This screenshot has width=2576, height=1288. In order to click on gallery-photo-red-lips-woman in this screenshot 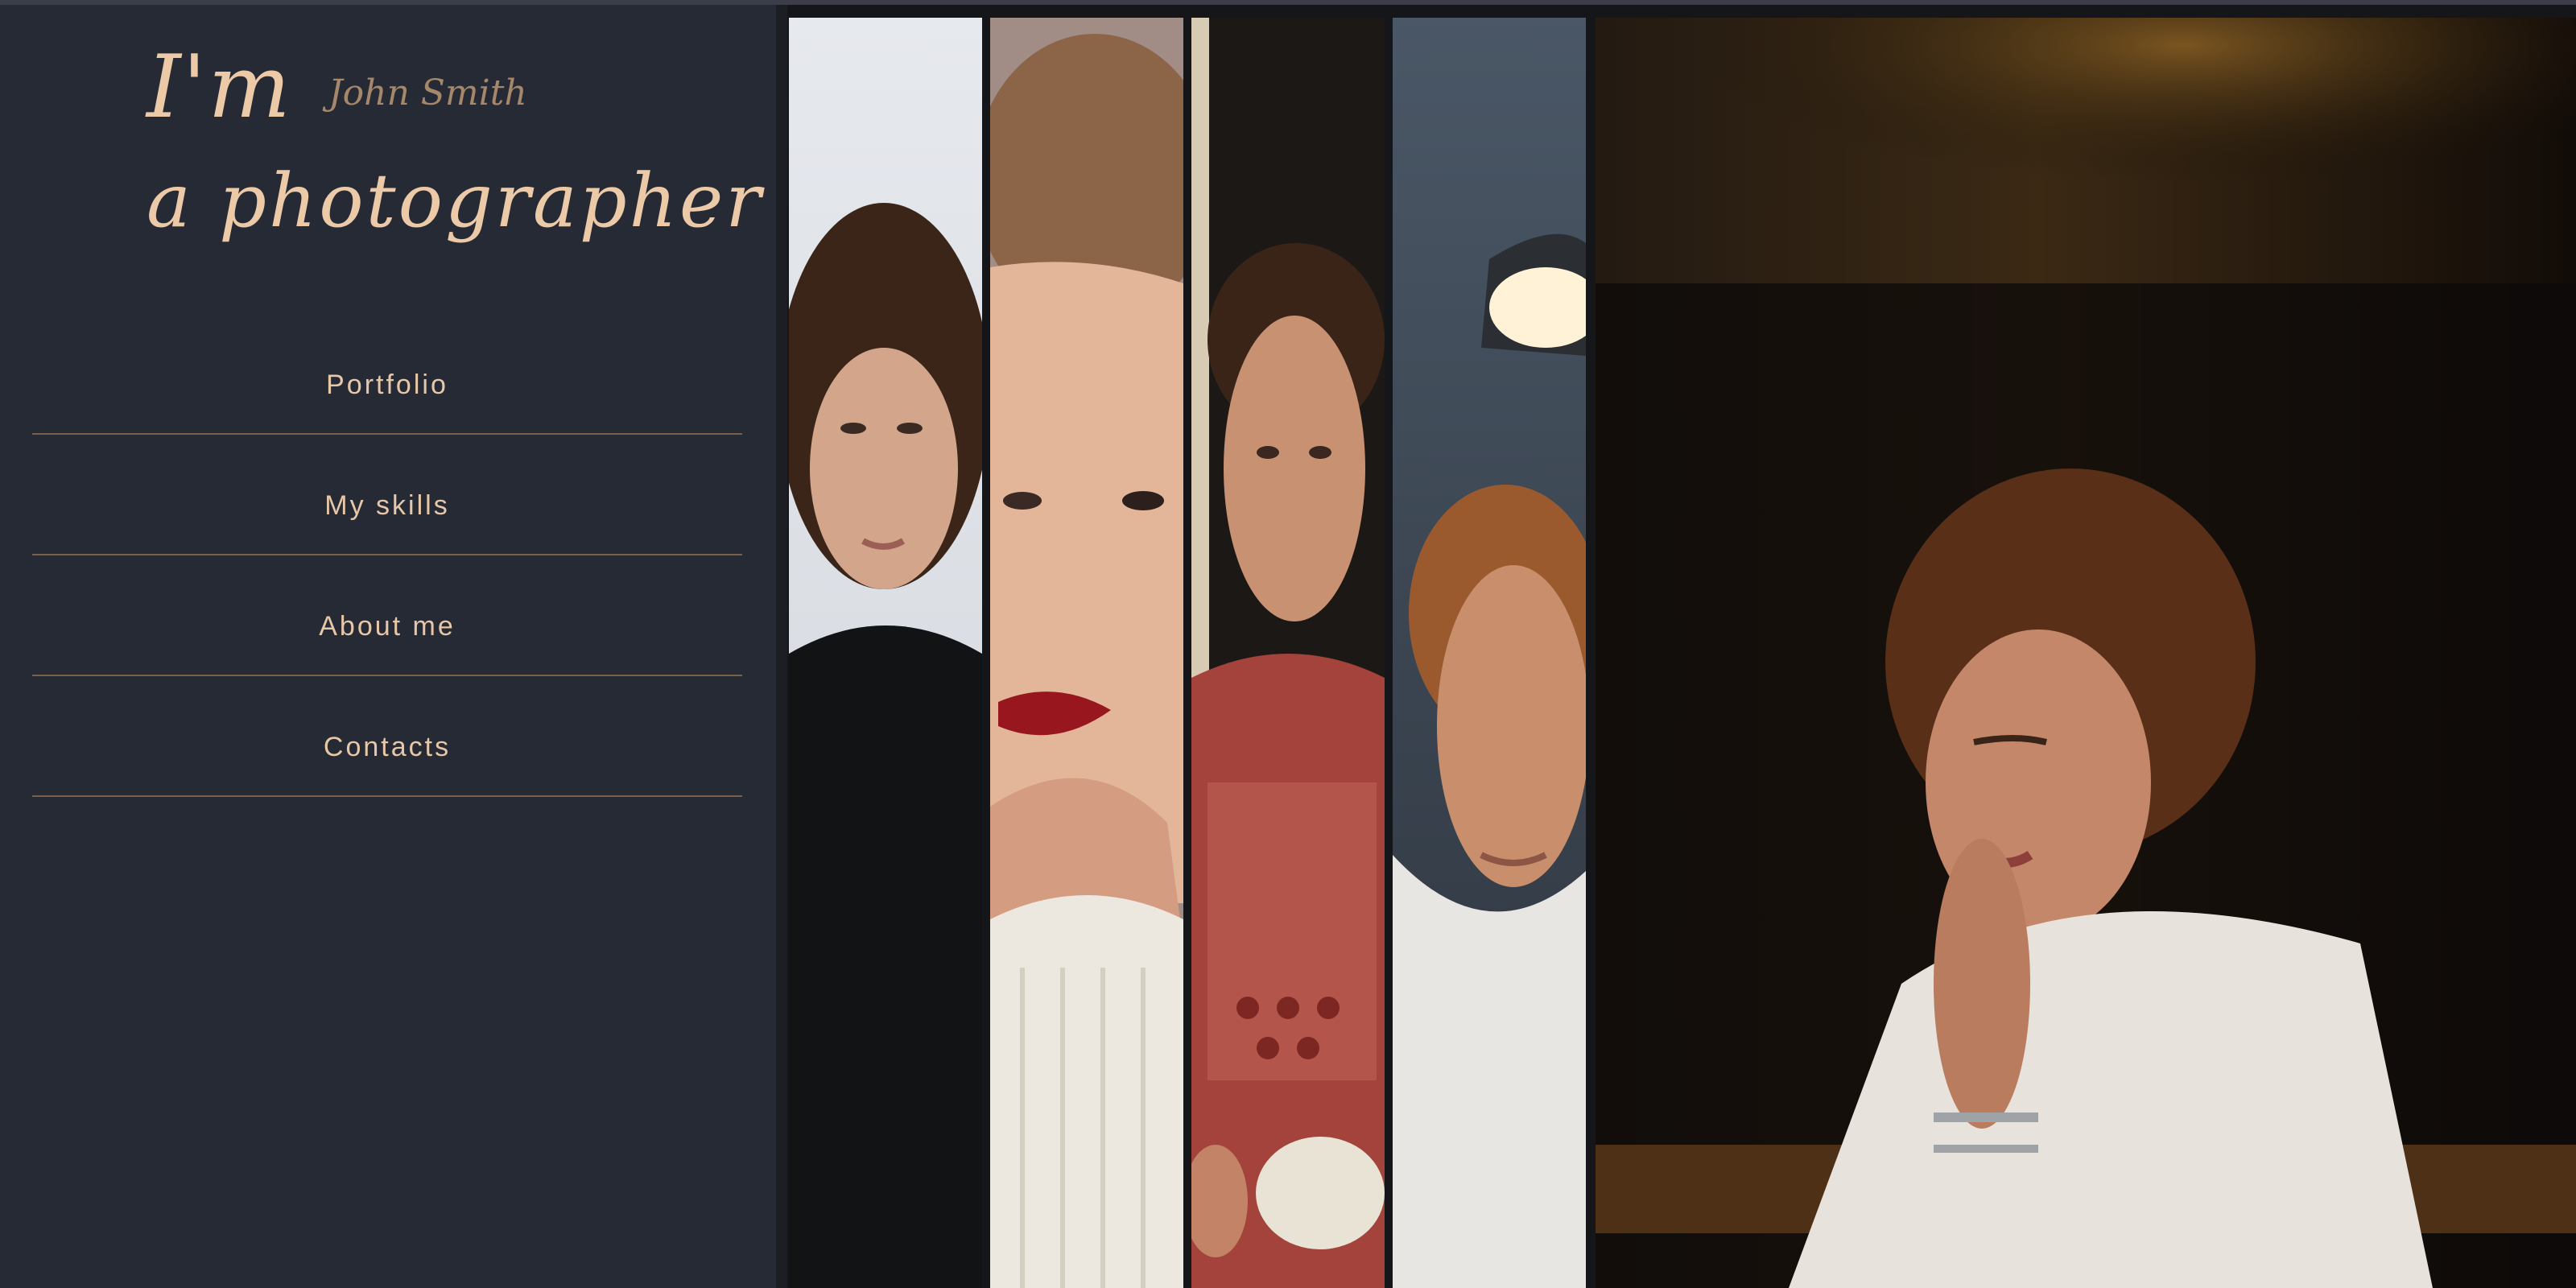, I will do `click(1086, 653)`.